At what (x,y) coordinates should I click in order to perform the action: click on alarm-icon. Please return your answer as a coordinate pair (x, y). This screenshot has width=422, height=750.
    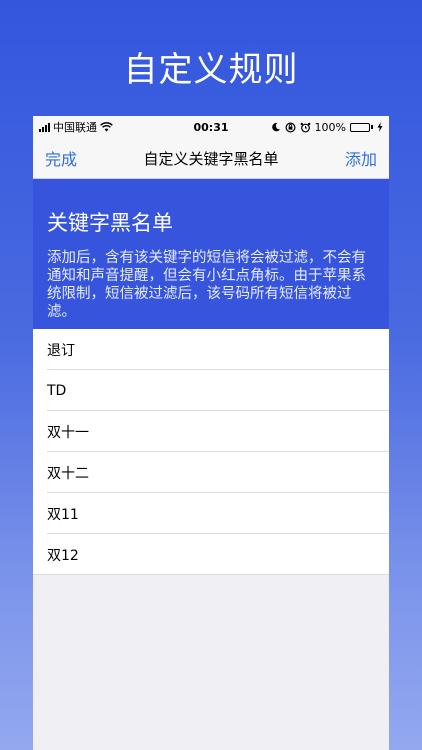
    Looking at the image, I should click on (305, 127).